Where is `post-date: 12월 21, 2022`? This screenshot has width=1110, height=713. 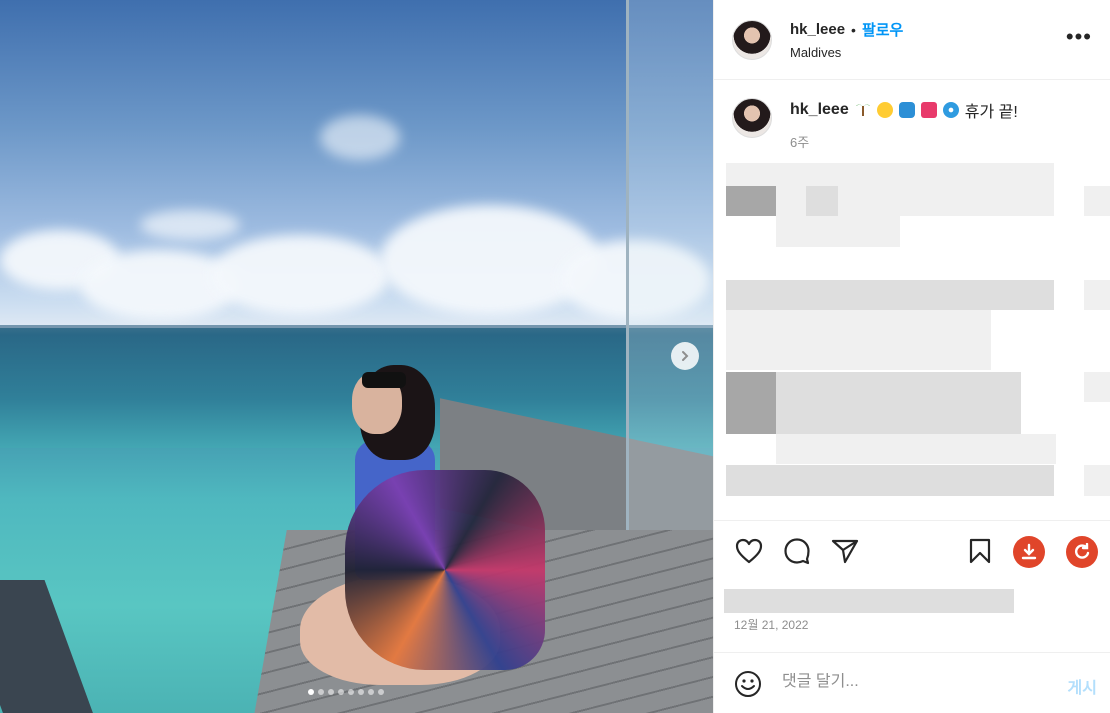
post-date: 12월 21, 2022 is located at coordinates (771, 624).